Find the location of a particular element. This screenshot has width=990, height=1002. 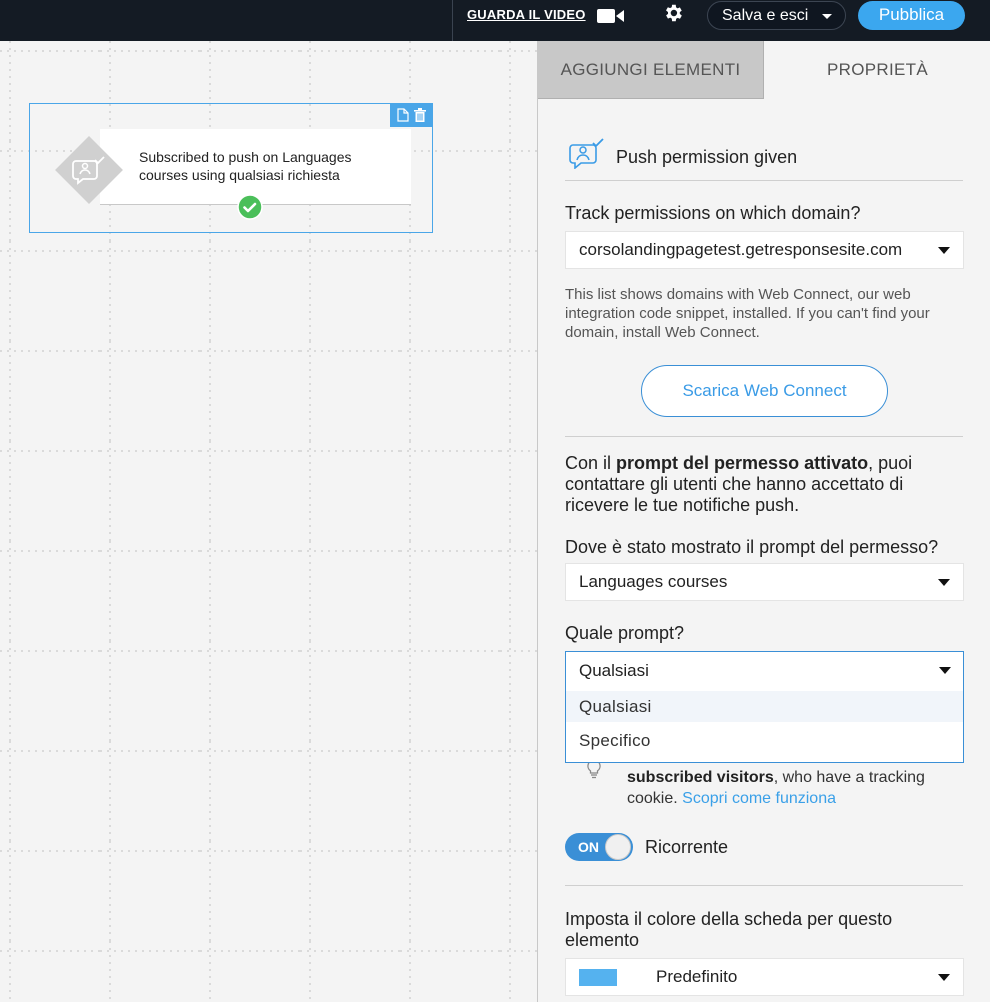

element-title: Push permission given is located at coordinates (707, 157).